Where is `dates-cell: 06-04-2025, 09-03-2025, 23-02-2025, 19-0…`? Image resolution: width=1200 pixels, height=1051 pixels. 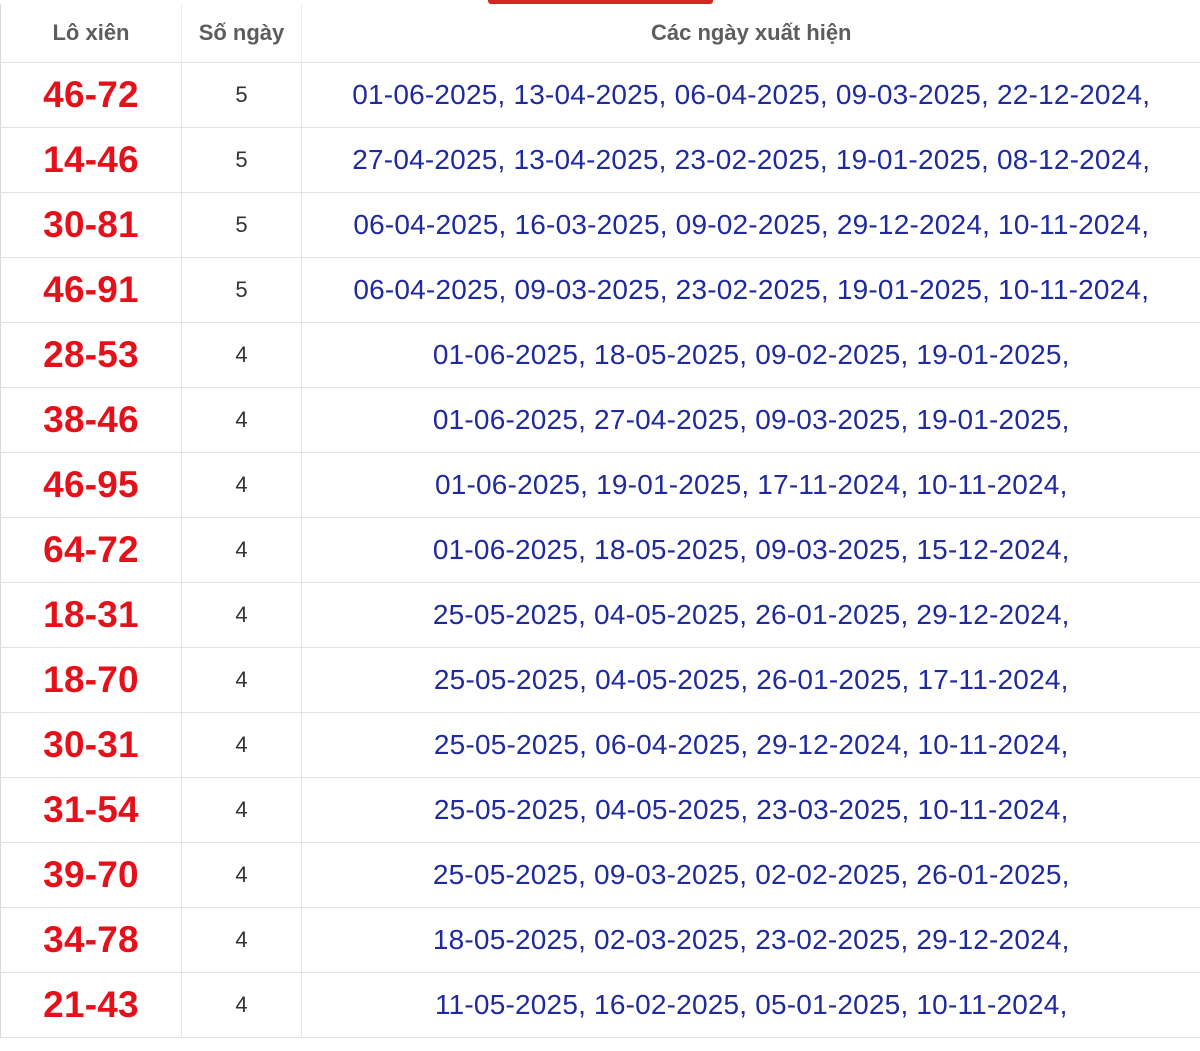 dates-cell: 06-04-2025, 09-03-2025, 23-02-2025, 19-0… is located at coordinates (750, 290).